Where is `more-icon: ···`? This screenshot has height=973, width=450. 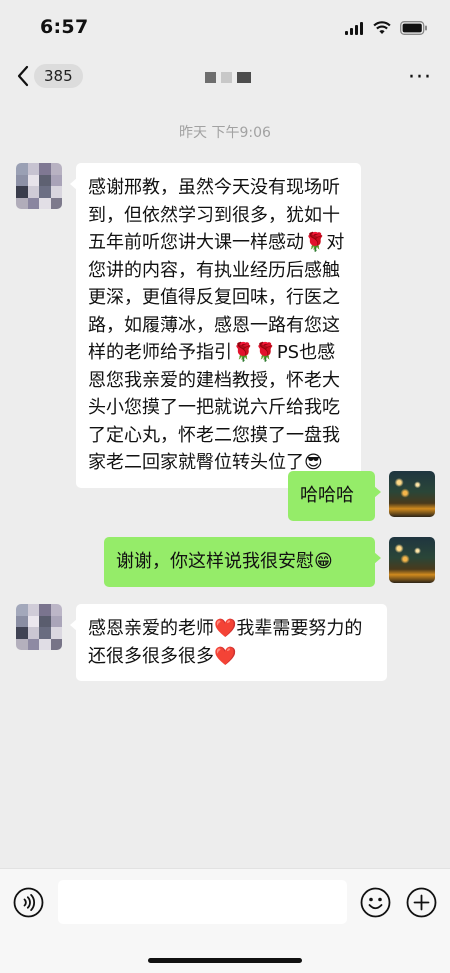
more-icon: ··· is located at coordinates (420, 77).